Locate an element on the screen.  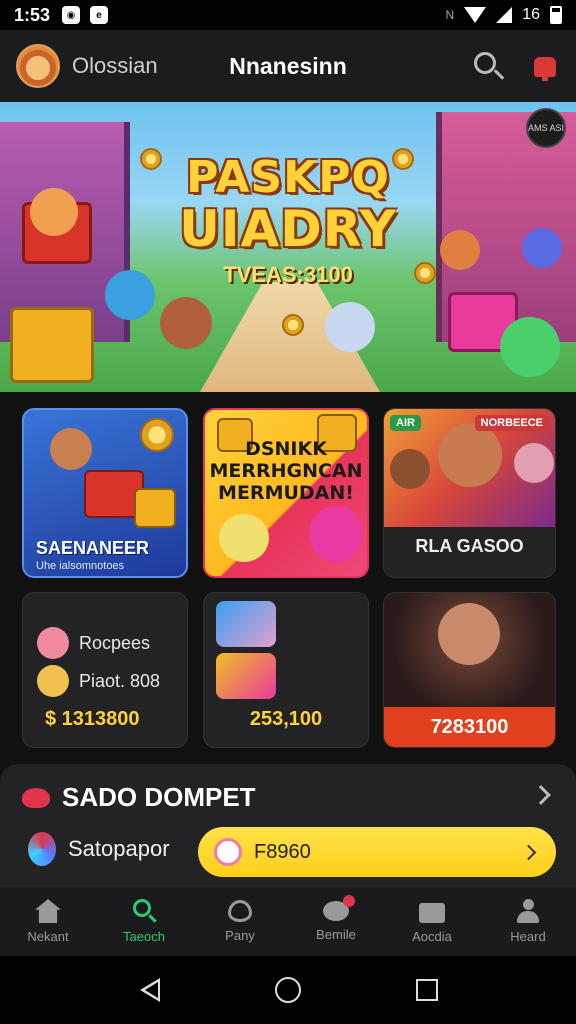
wallet-row: Satopapor is located at coordinates (99, 849).